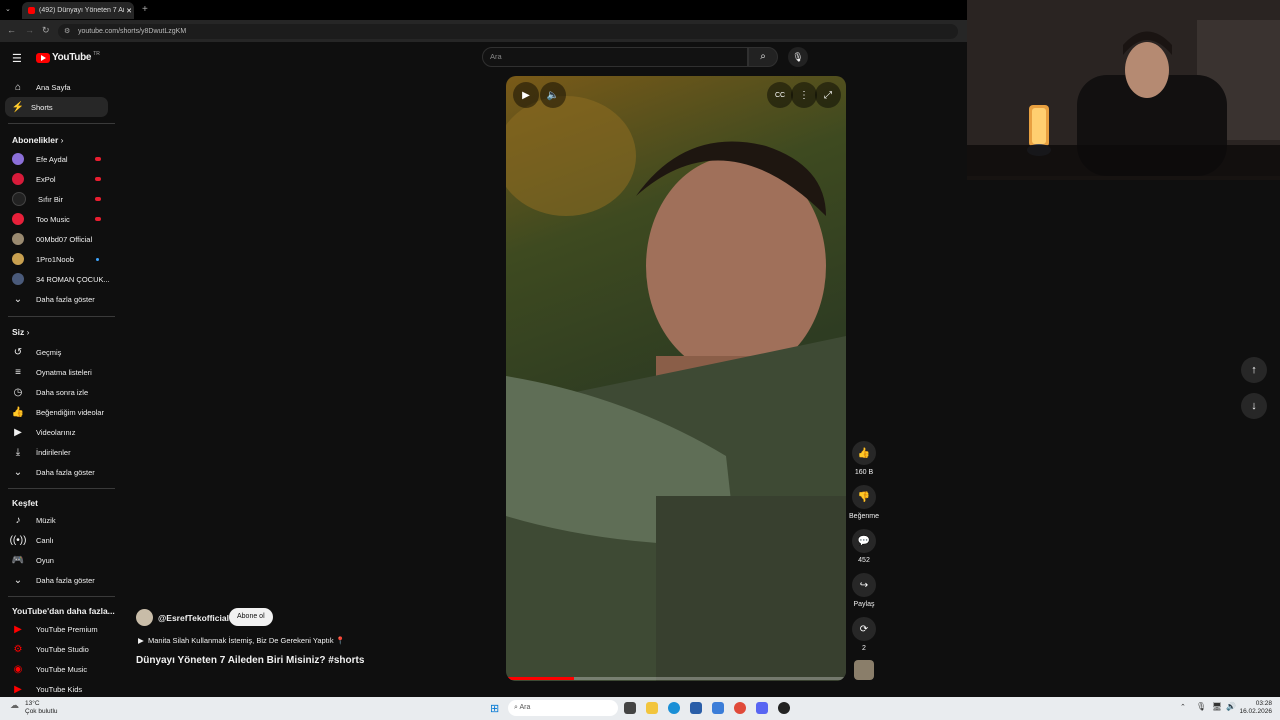 Image resolution: width=1280 pixels, height=720 pixels. I want to click on playlists-icon: ≡, so click(18, 372).